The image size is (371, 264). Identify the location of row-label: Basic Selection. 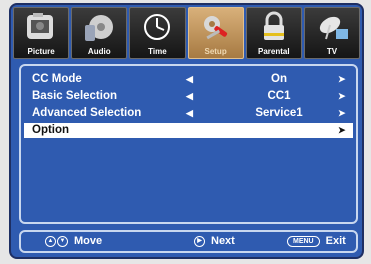
(75, 96).